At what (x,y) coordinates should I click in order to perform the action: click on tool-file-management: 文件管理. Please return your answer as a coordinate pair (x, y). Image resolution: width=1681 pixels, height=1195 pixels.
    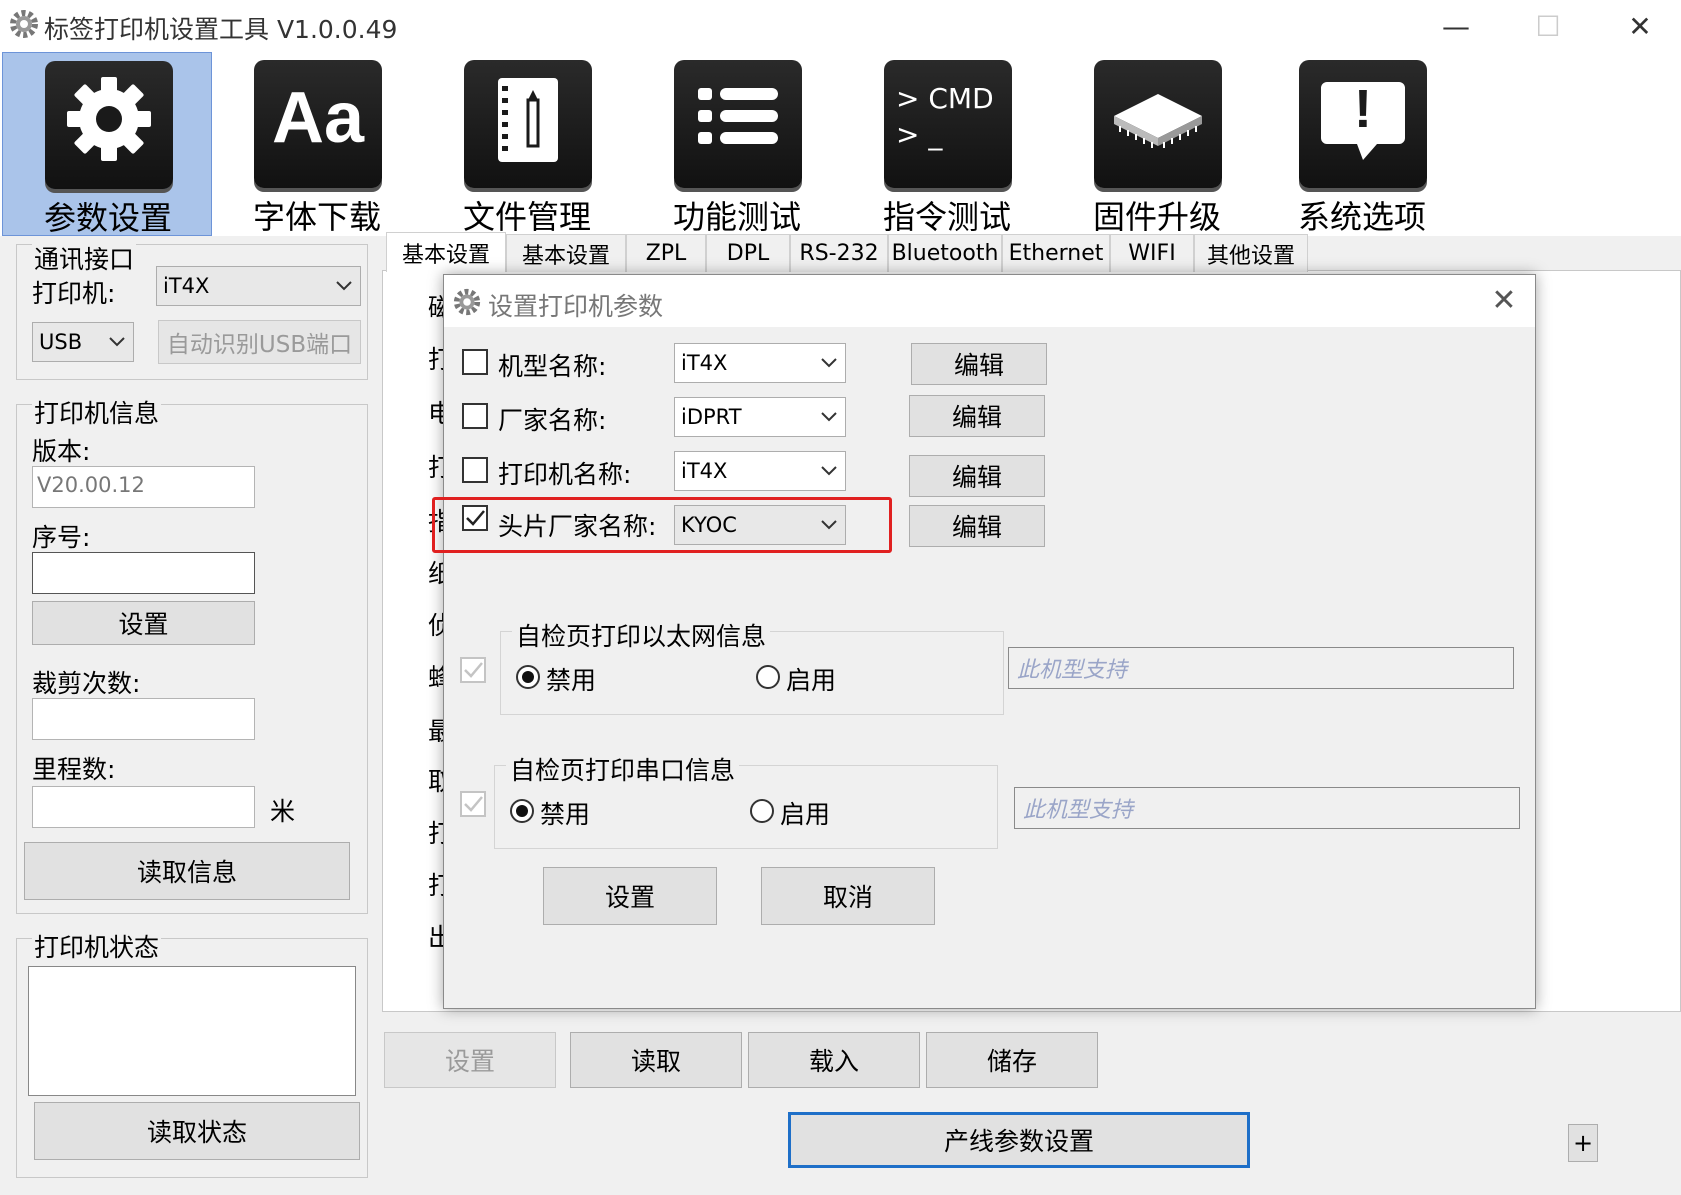
    Looking at the image, I should click on (527, 144).